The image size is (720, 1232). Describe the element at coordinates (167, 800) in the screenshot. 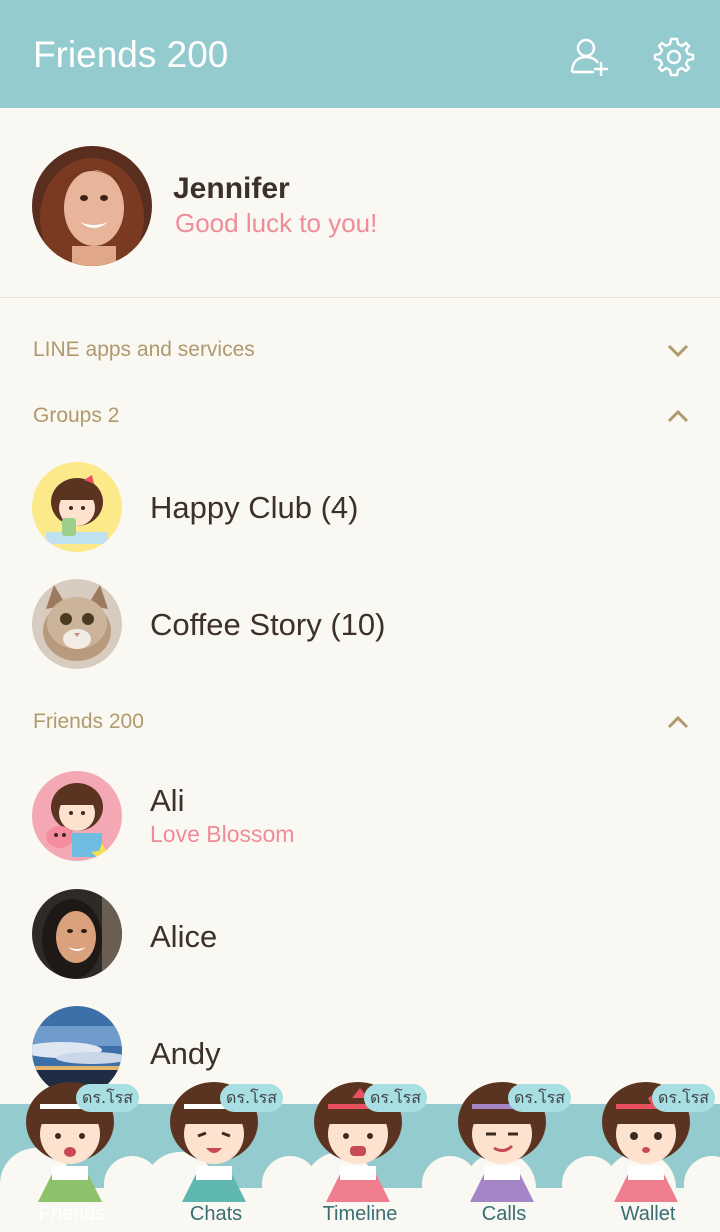

I see `friend-name: Ali` at that location.